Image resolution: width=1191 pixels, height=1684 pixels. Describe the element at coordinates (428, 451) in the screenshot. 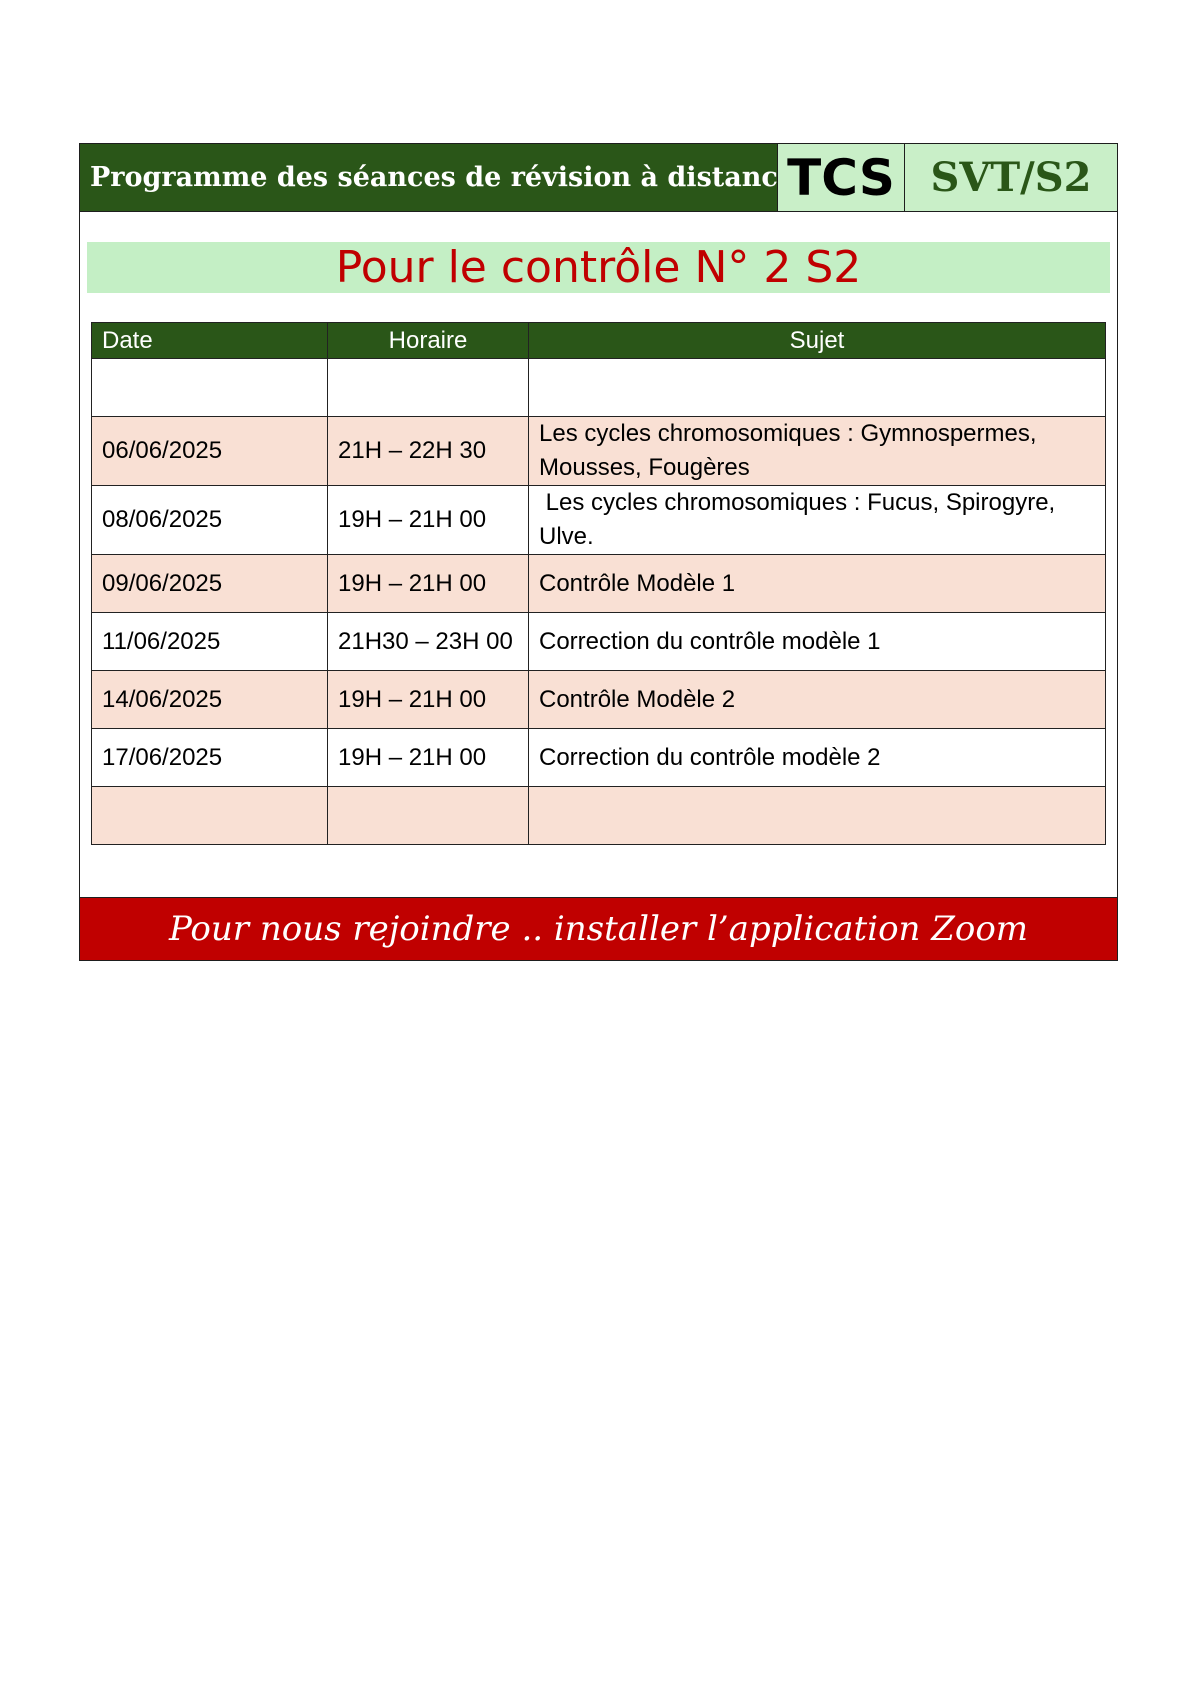

I see `cell-time: 21H – 22H 30` at that location.